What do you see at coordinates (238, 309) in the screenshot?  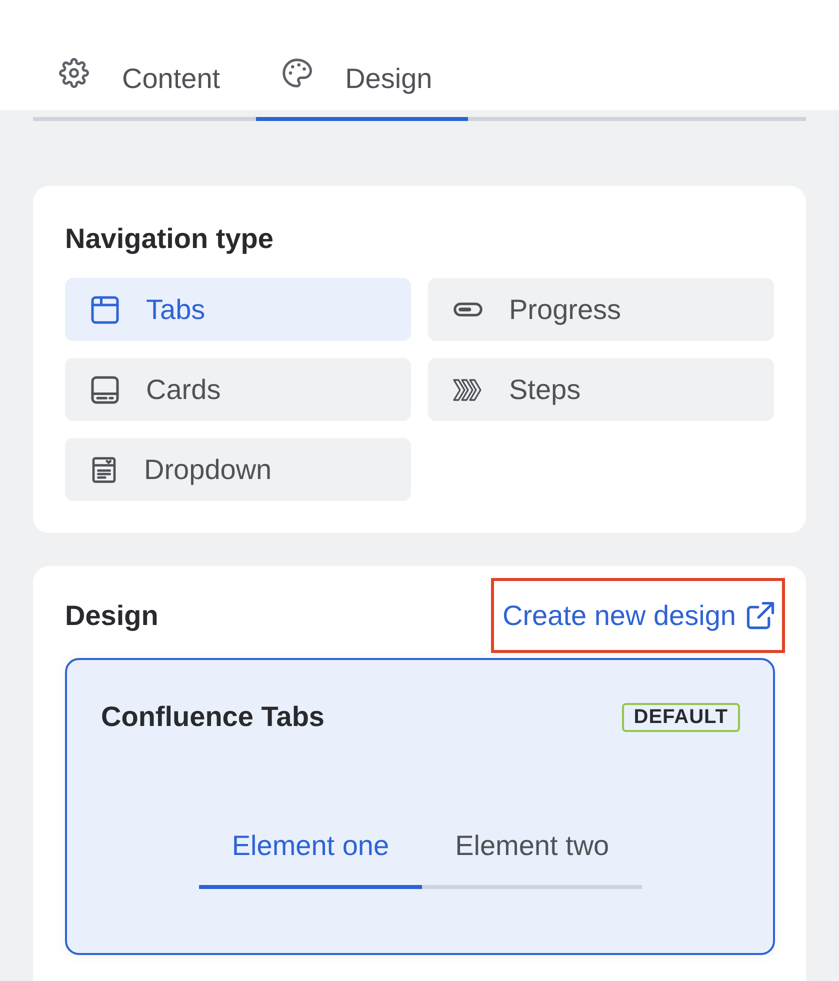 I see `navigation-option: Tabs` at bounding box center [238, 309].